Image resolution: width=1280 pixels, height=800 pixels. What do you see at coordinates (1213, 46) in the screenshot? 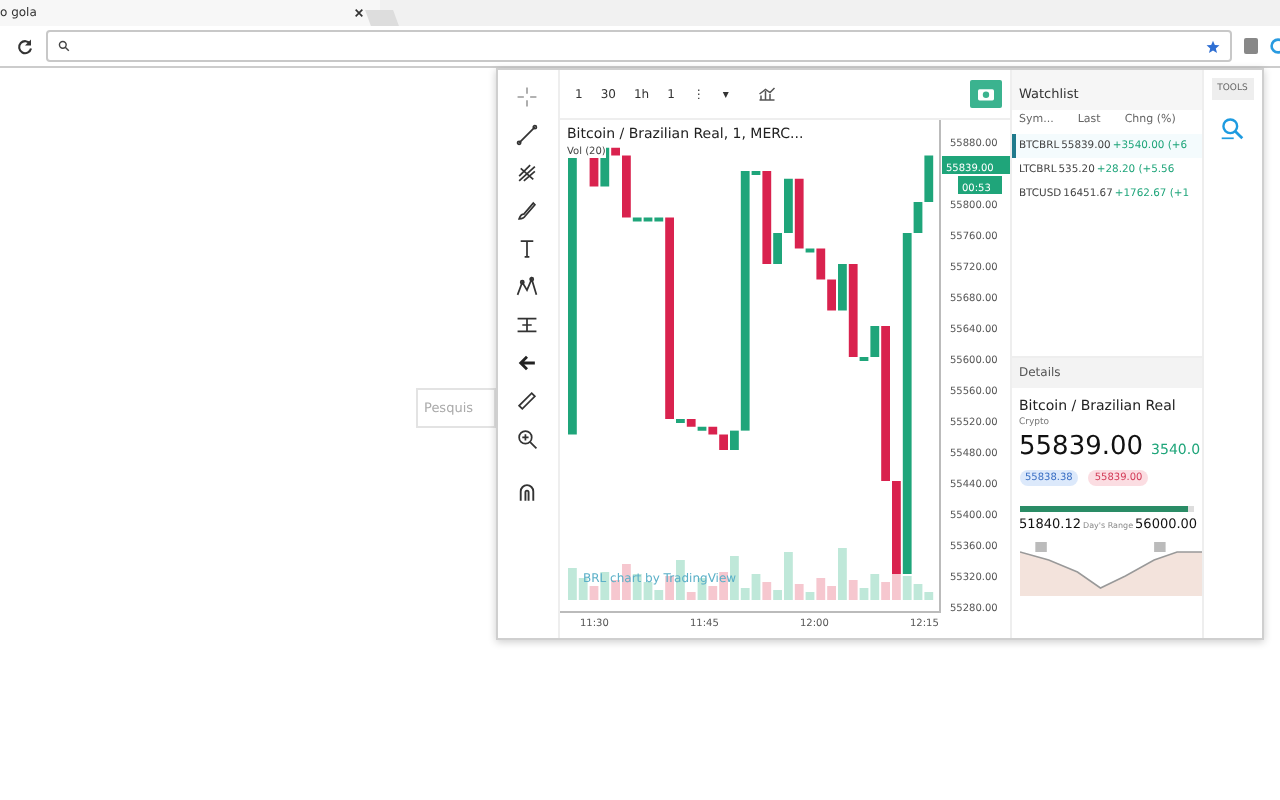
I see `star-icon` at bounding box center [1213, 46].